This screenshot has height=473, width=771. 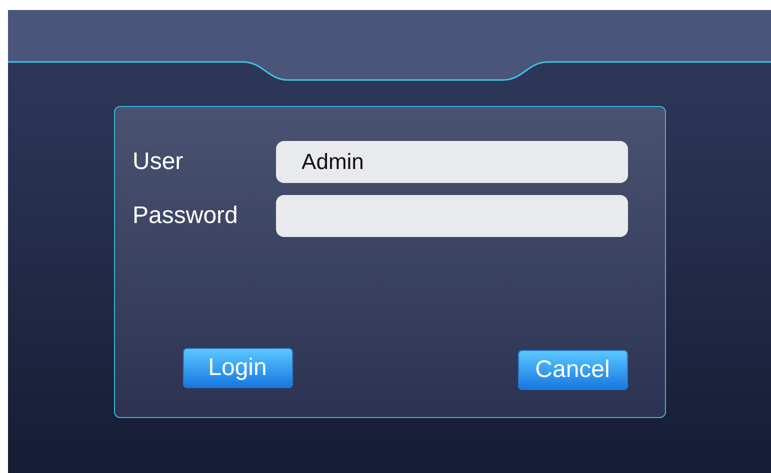 What do you see at coordinates (573, 370) in the screenshot?
I see `cancel-button: Cancel` at bounding box center [573, 370].